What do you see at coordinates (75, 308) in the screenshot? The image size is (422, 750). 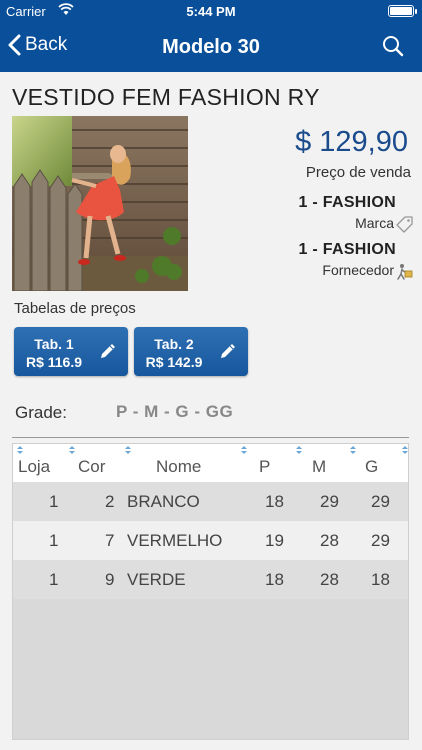 I see `price-tables-label: Tabelas de preços` at bounding box center [75, 308].